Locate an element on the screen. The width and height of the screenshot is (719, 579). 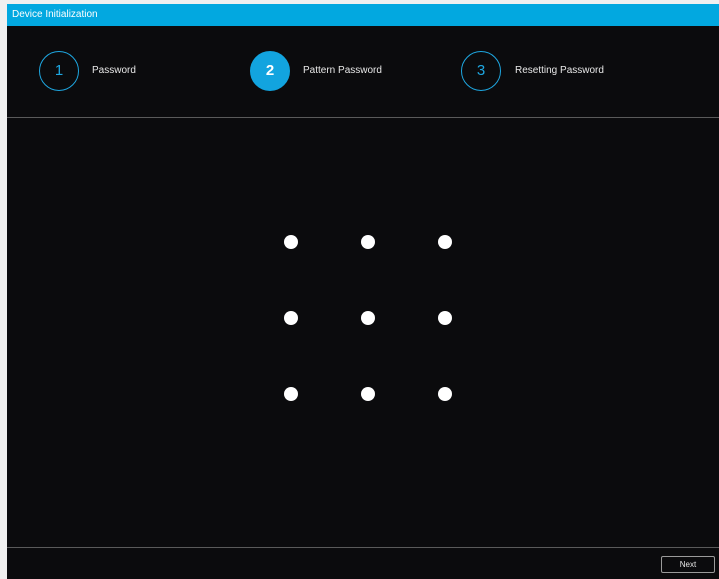
next-button: Next is located at coordinates (688, 564).